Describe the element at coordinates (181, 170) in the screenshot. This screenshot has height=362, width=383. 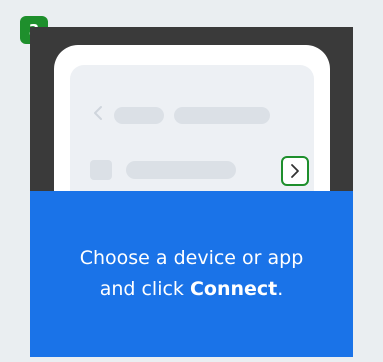
I see `skeleton-item-label` at that location.